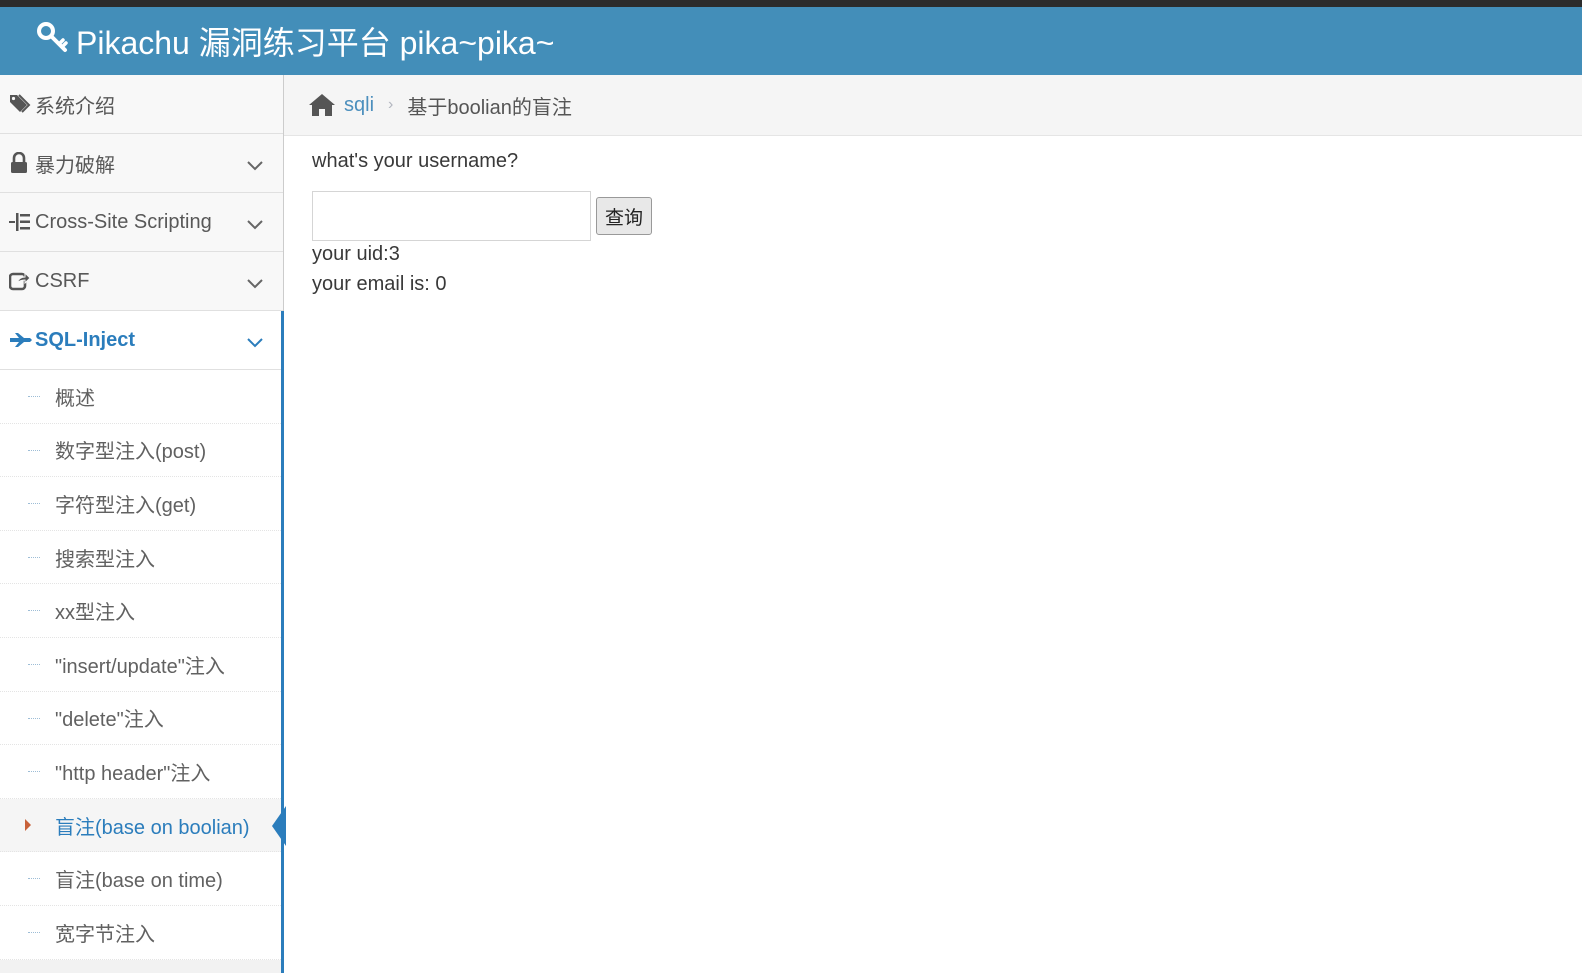  I want to click on brand-title: Pikachu 漏洞练习平台 pika~pika~, so click(315, 43).